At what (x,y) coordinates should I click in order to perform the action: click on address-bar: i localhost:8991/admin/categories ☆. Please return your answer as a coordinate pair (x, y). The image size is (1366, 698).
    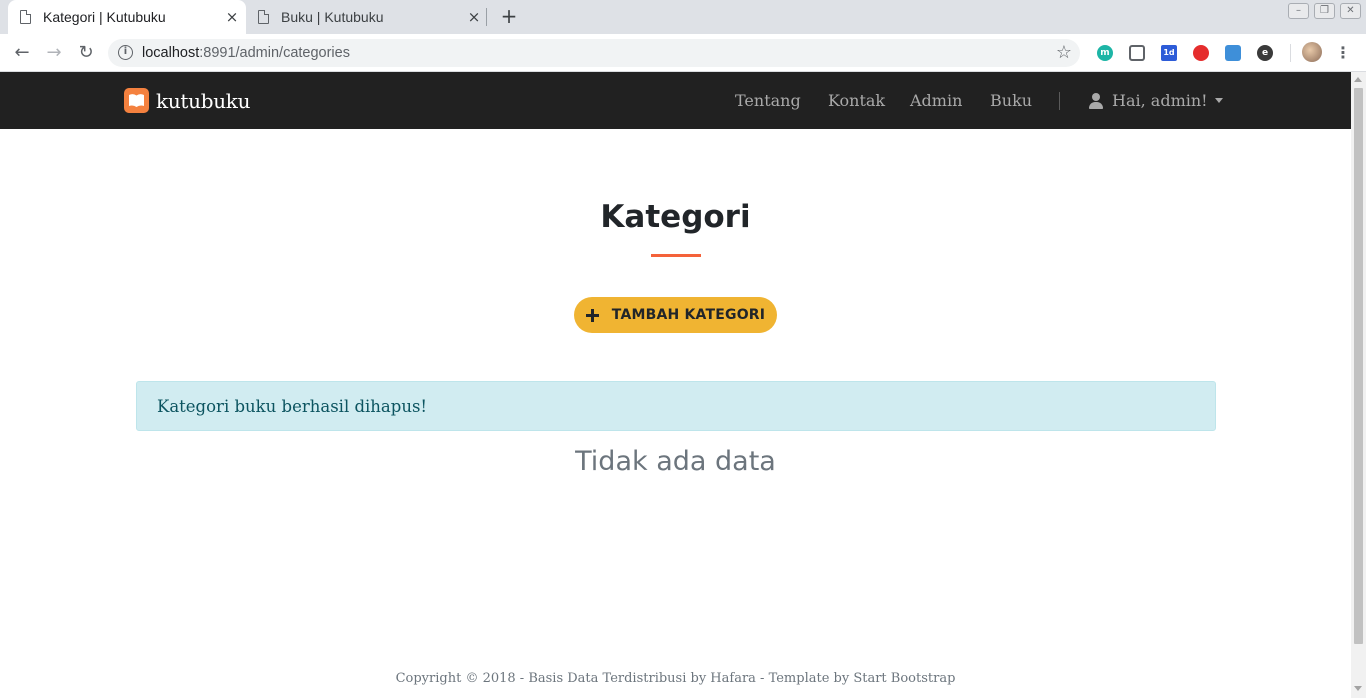
    Looking at the image, I should click on (594, 53).